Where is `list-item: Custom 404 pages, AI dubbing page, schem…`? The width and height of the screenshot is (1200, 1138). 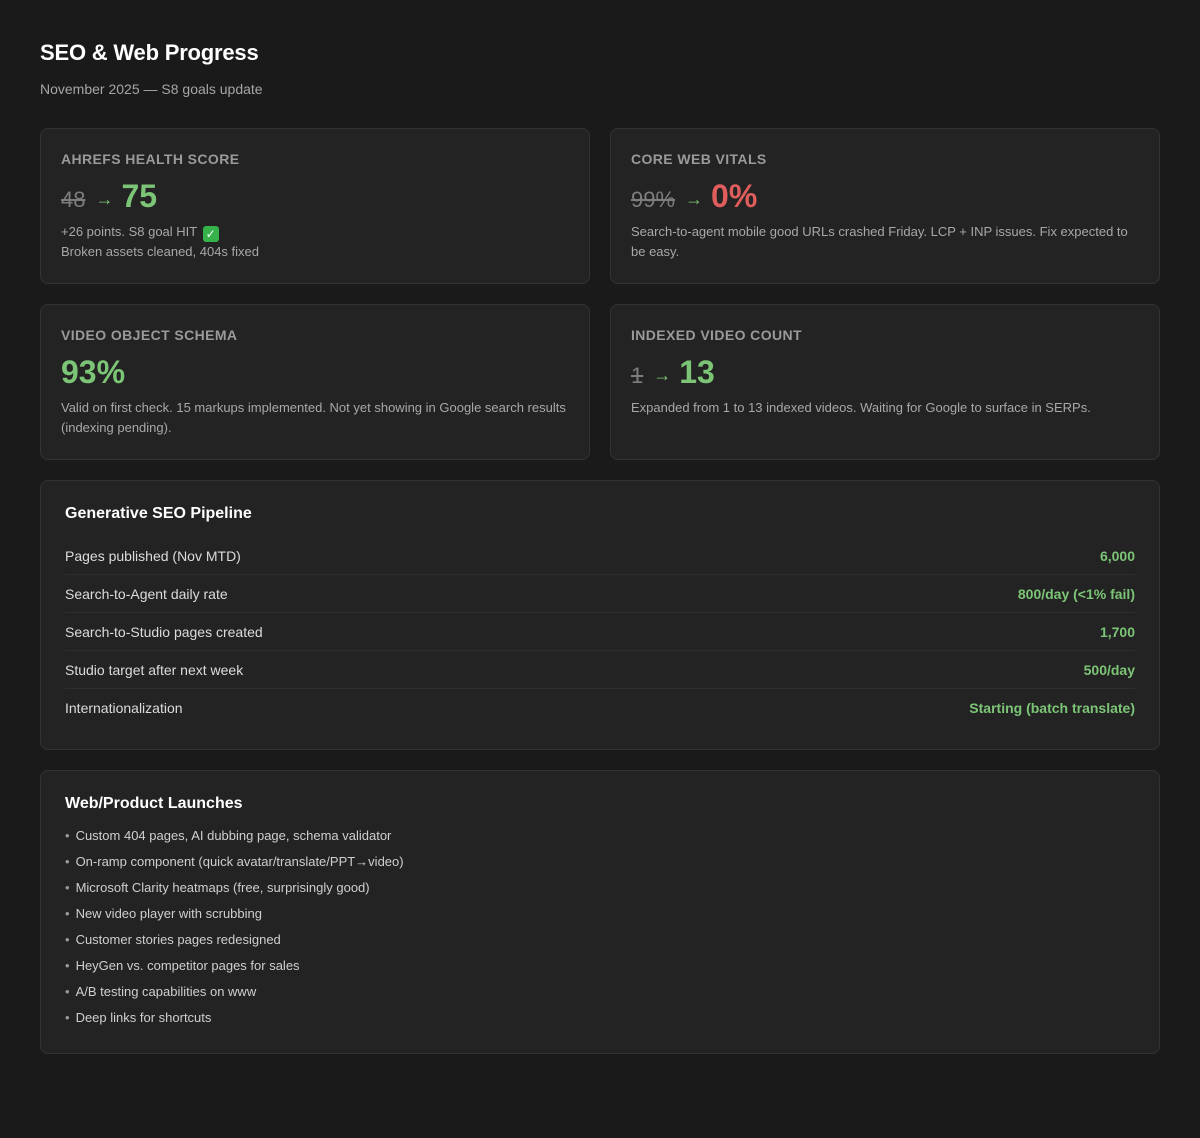
list-item: Custom 404 pages, AI dubbing page, schem… is located at coordinates (600, 836).